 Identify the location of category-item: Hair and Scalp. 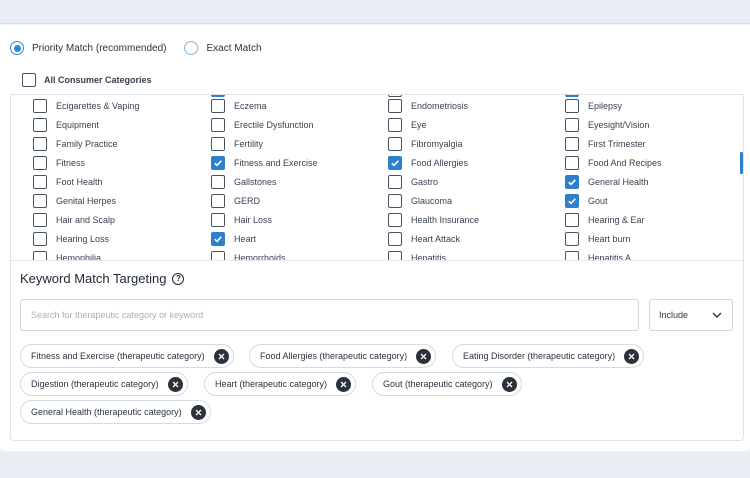
(74, 219).